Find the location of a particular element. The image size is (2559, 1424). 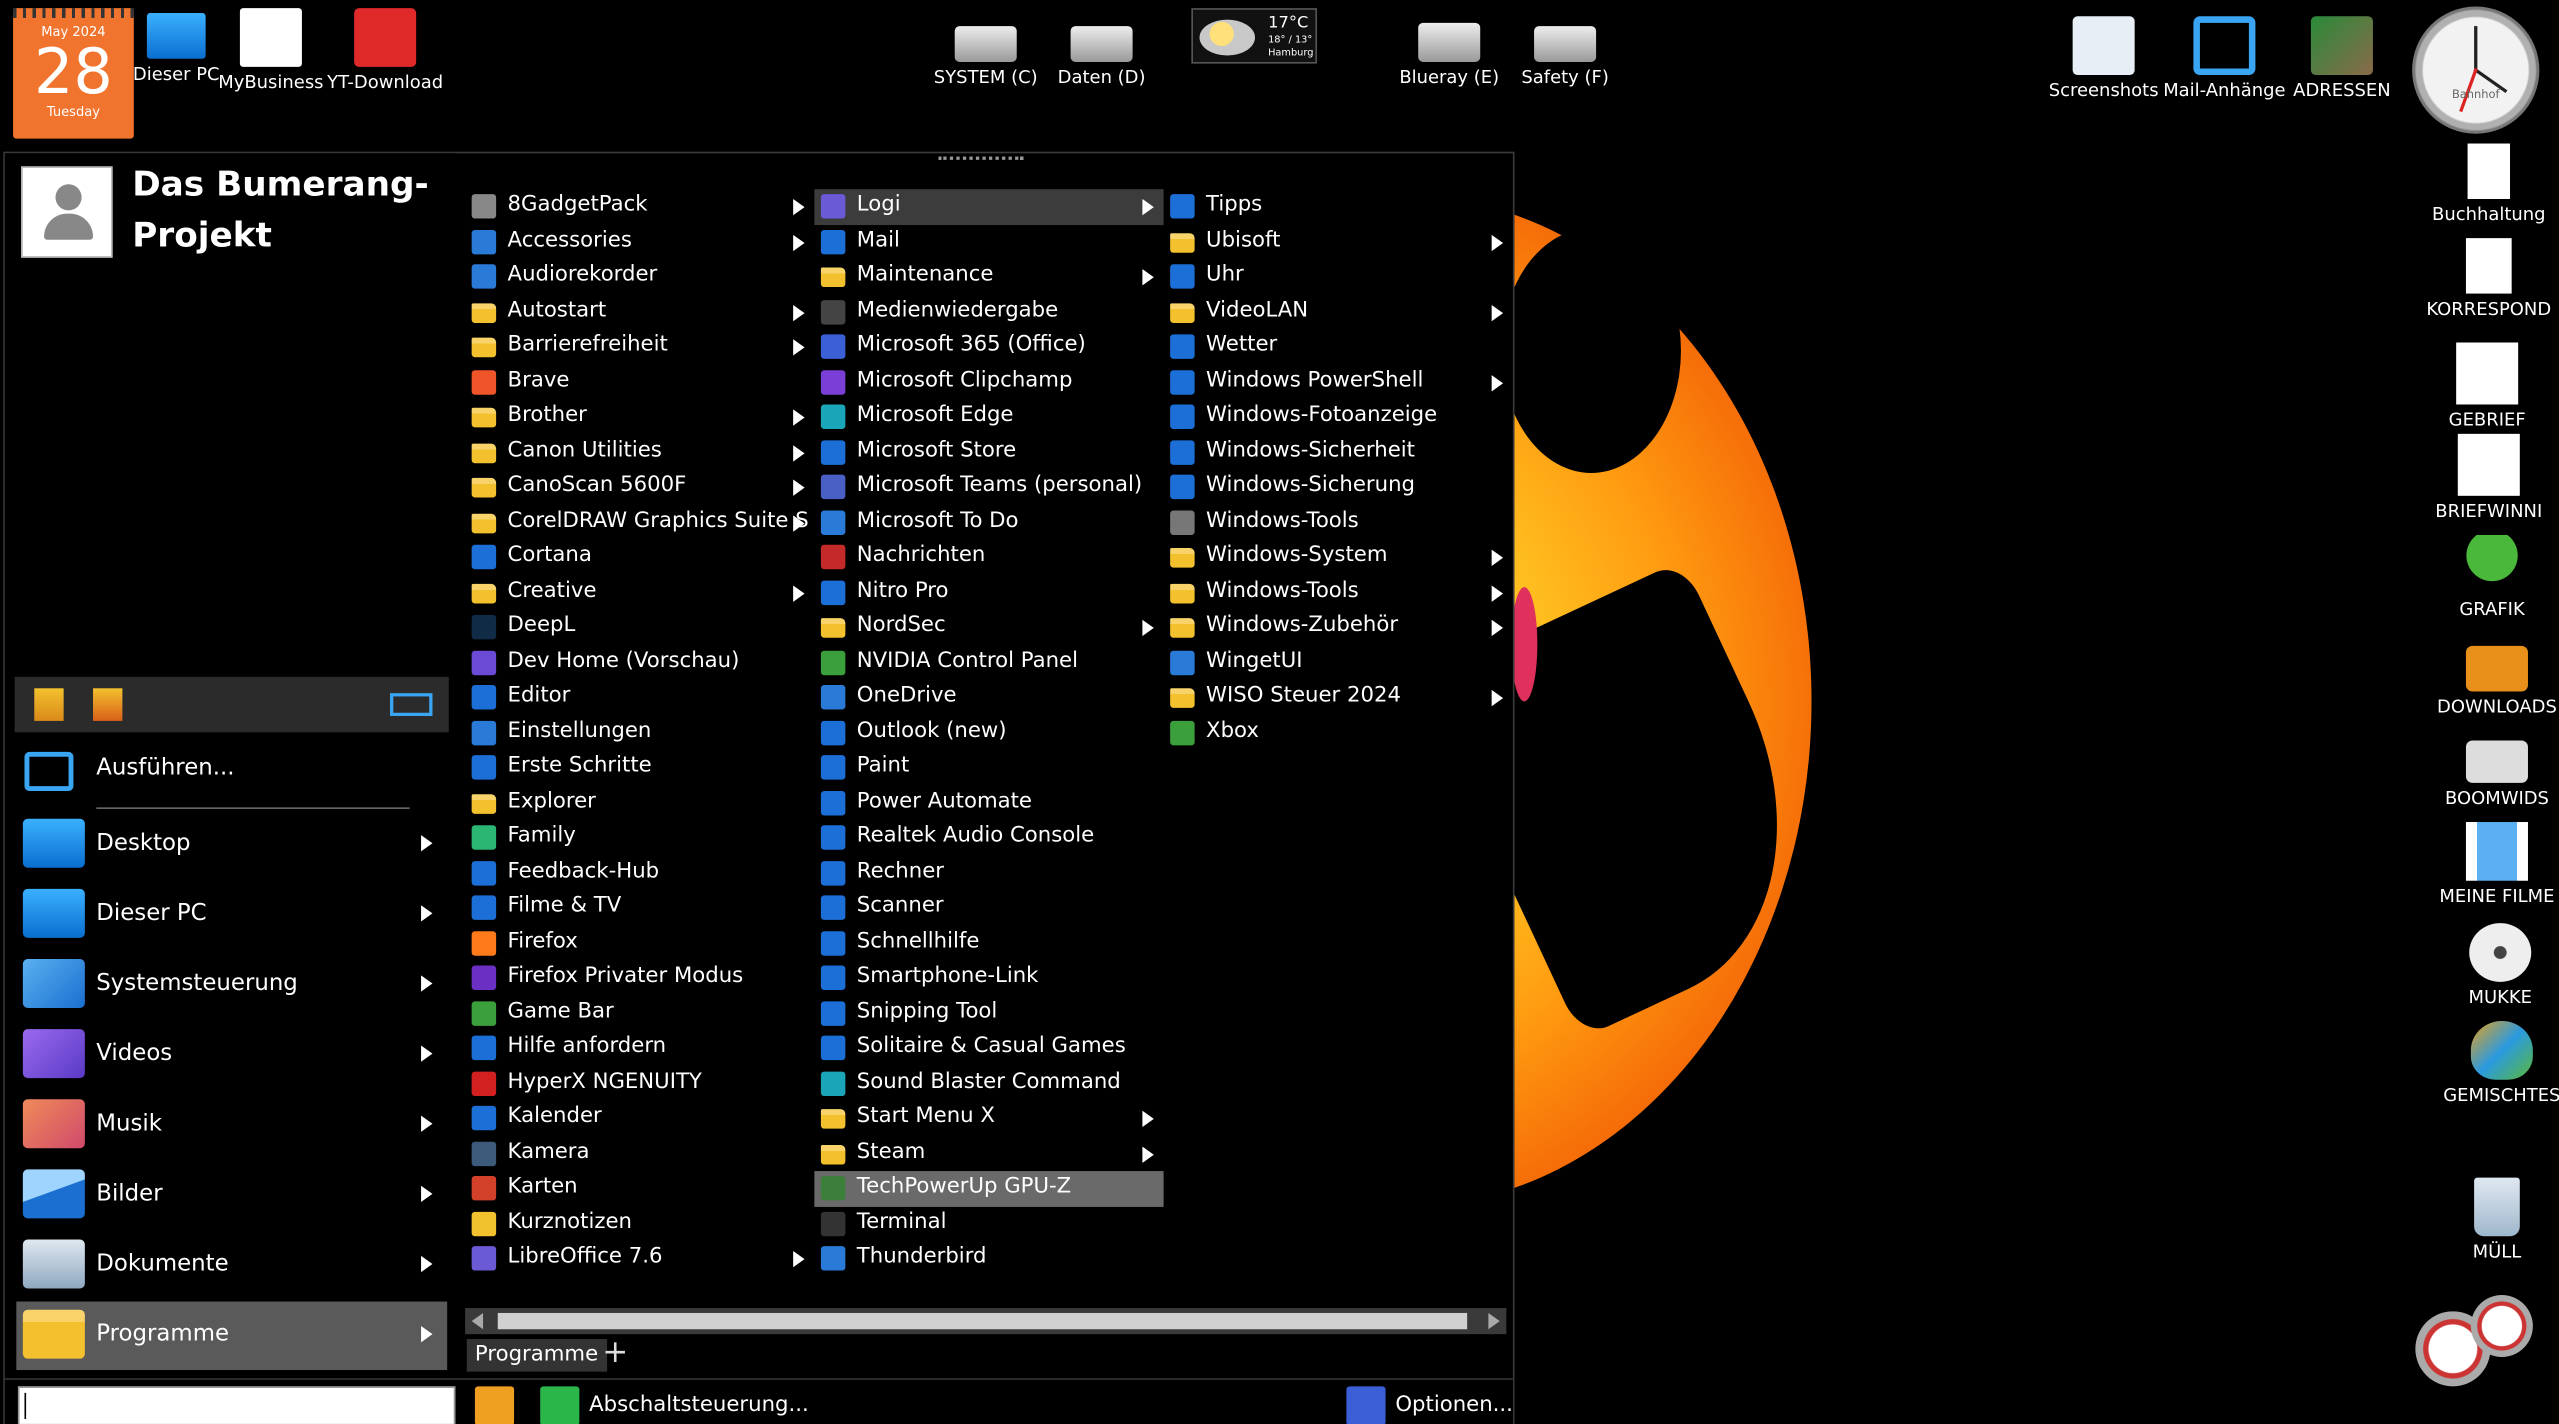

program-item: Autostart is located at coordinates (639, 311).